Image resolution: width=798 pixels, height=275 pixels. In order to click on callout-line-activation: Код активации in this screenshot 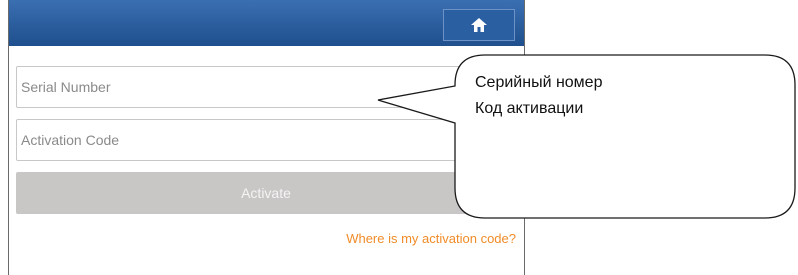, I will do `click(529, 108)`.